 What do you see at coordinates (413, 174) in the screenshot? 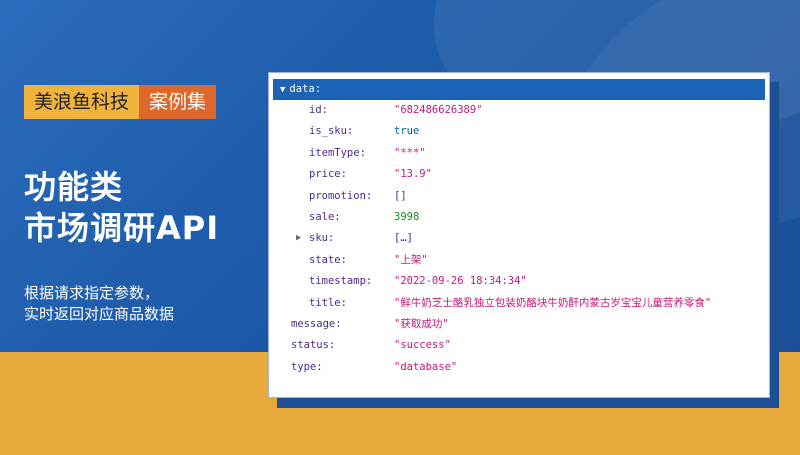
I see `json-value: "13.9"` at bounding box center [413, 174].